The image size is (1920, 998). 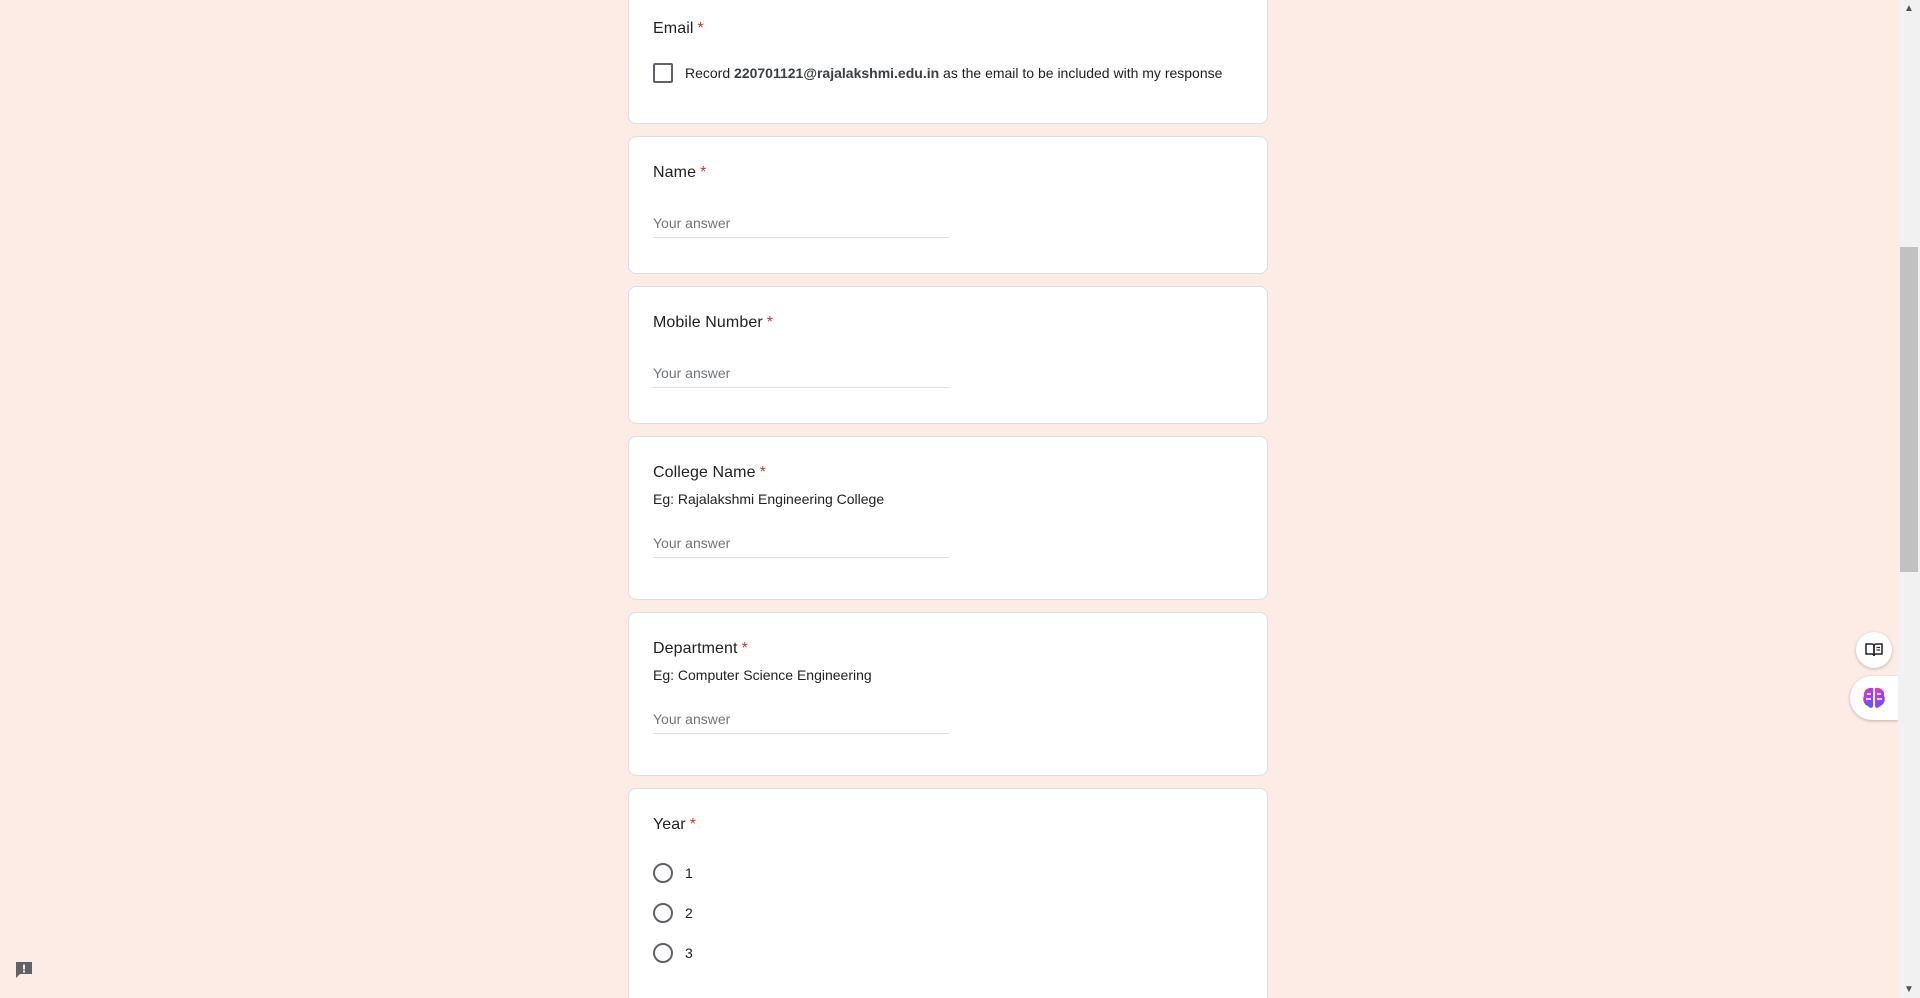 What do you see at coordinates (708, 322) in the screenshot?
I see `mobile-title-text: Mobile Number` at bounding box center [708, 322].